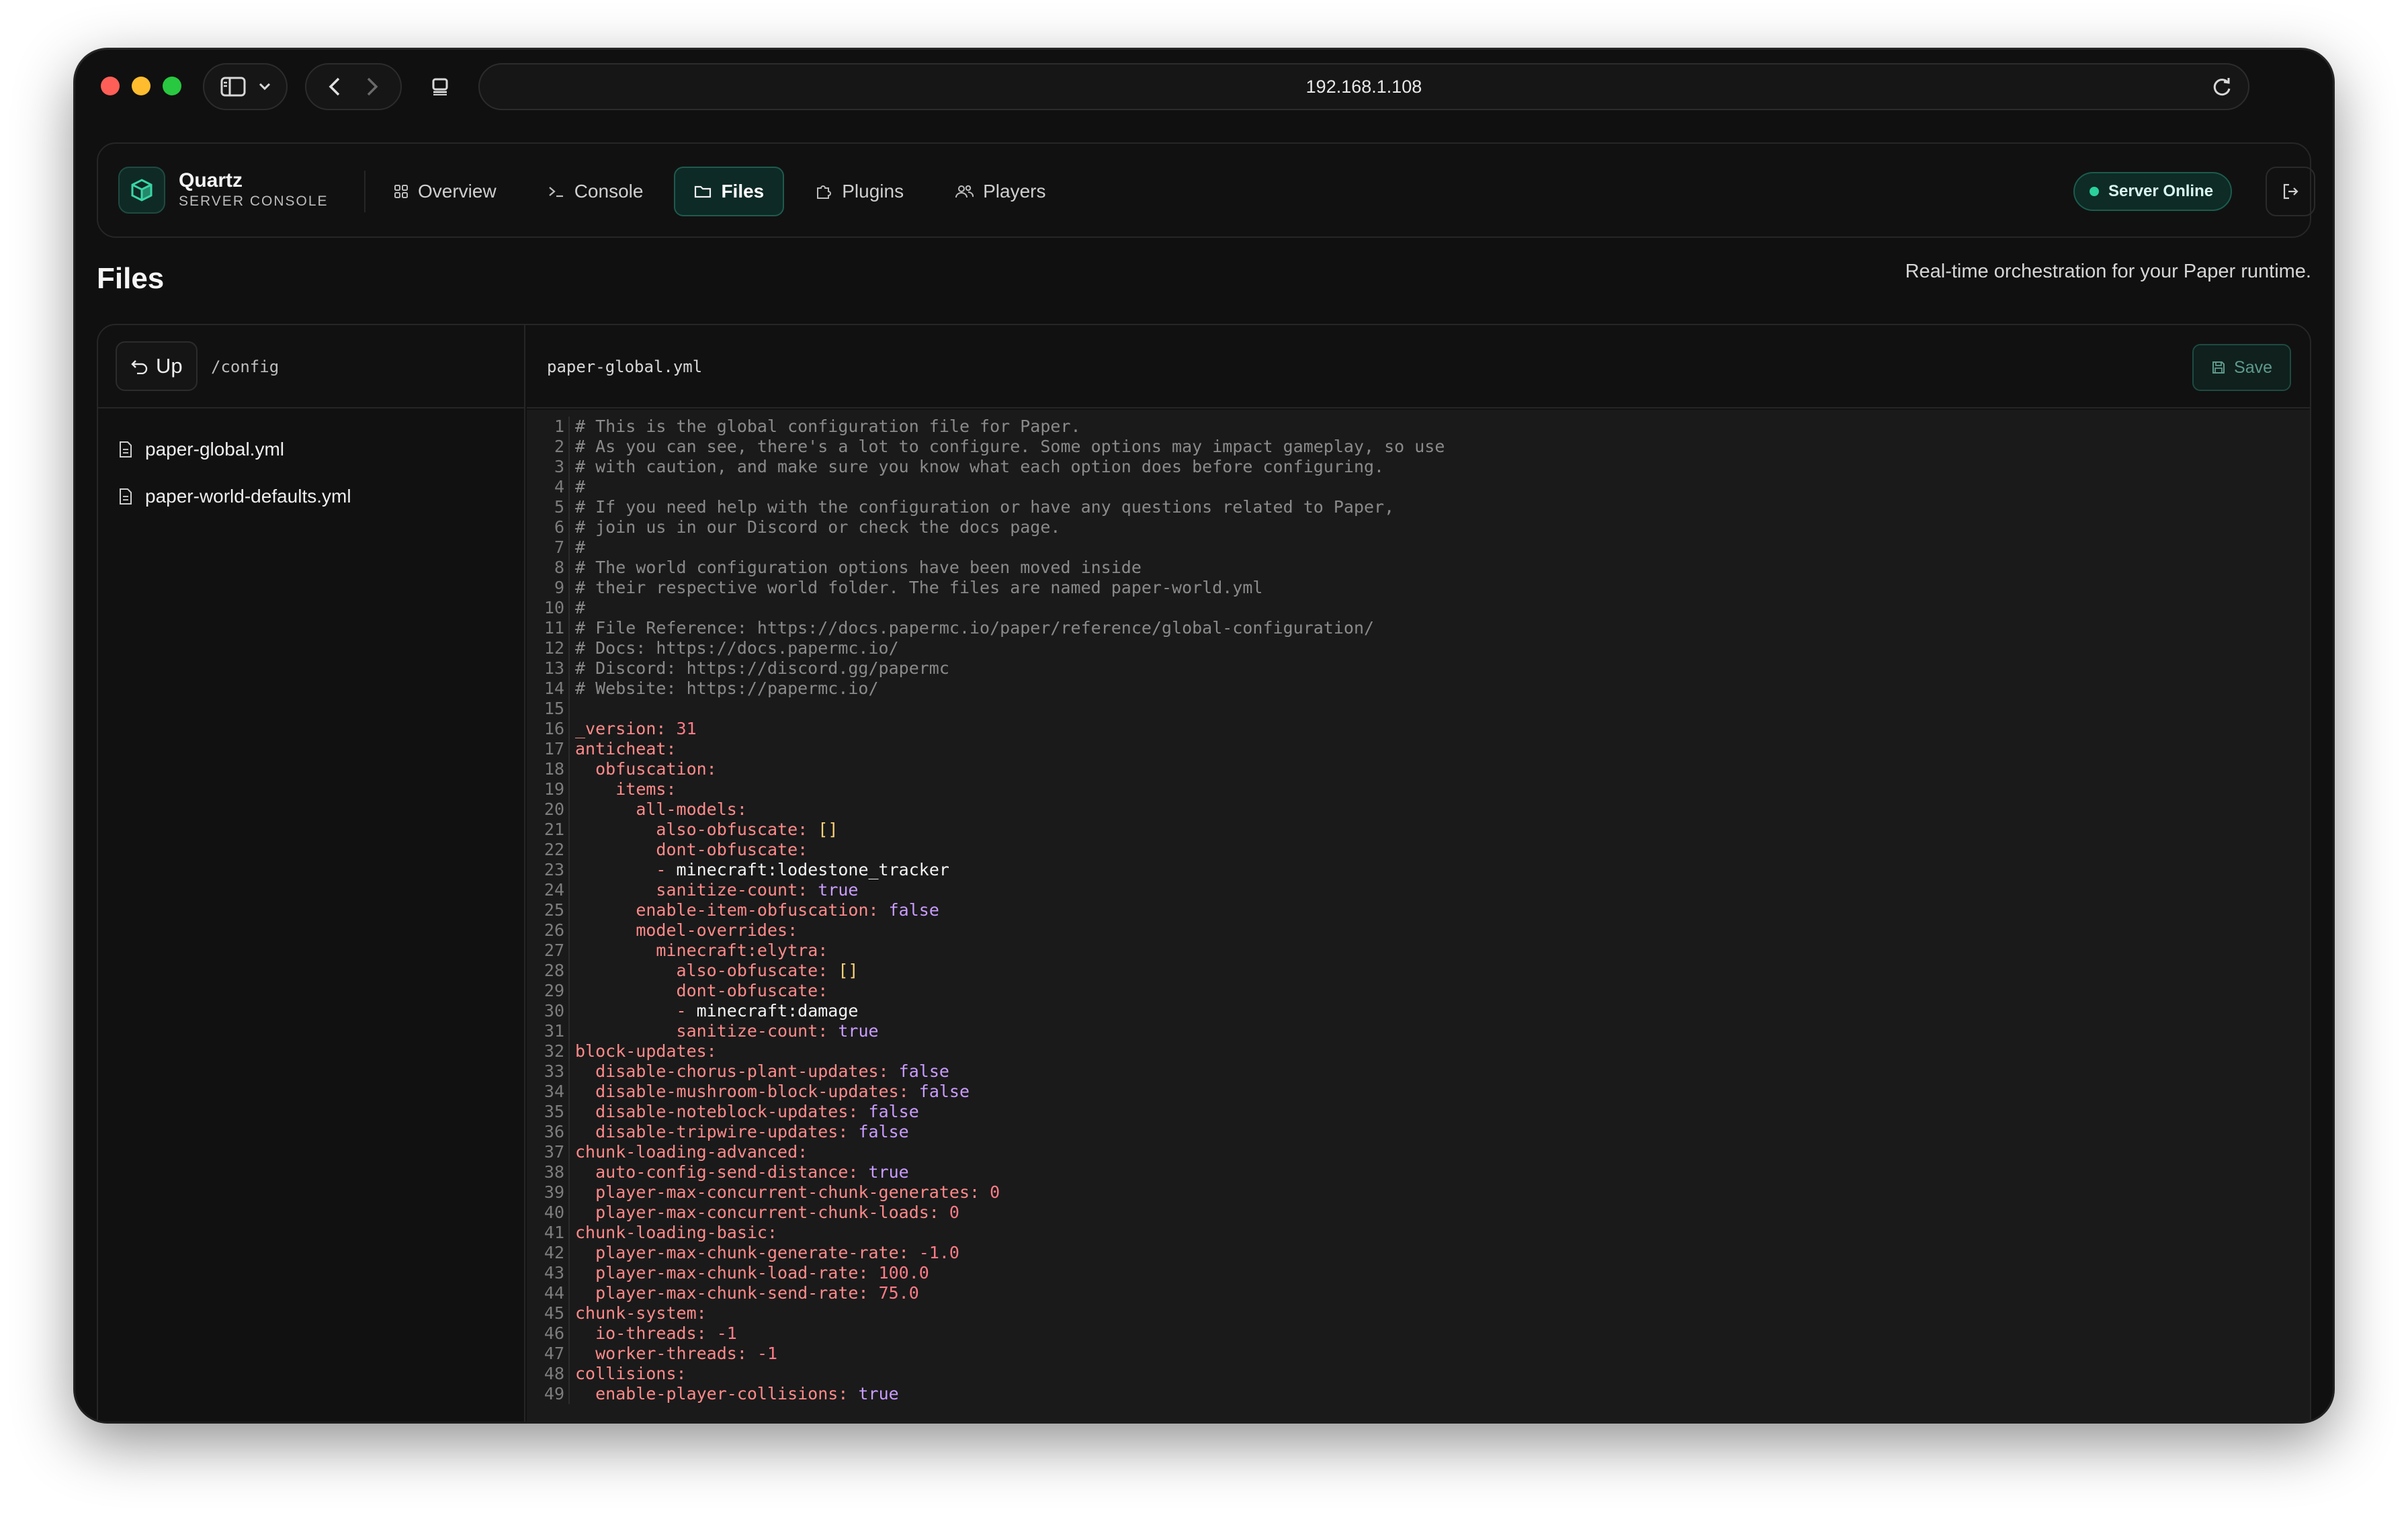 The image size is (2408, 1521). What do you see at coordinates (743, 191) in the screenshot?
I see `tab-files-label: Files` at bounding box center [743, 191].